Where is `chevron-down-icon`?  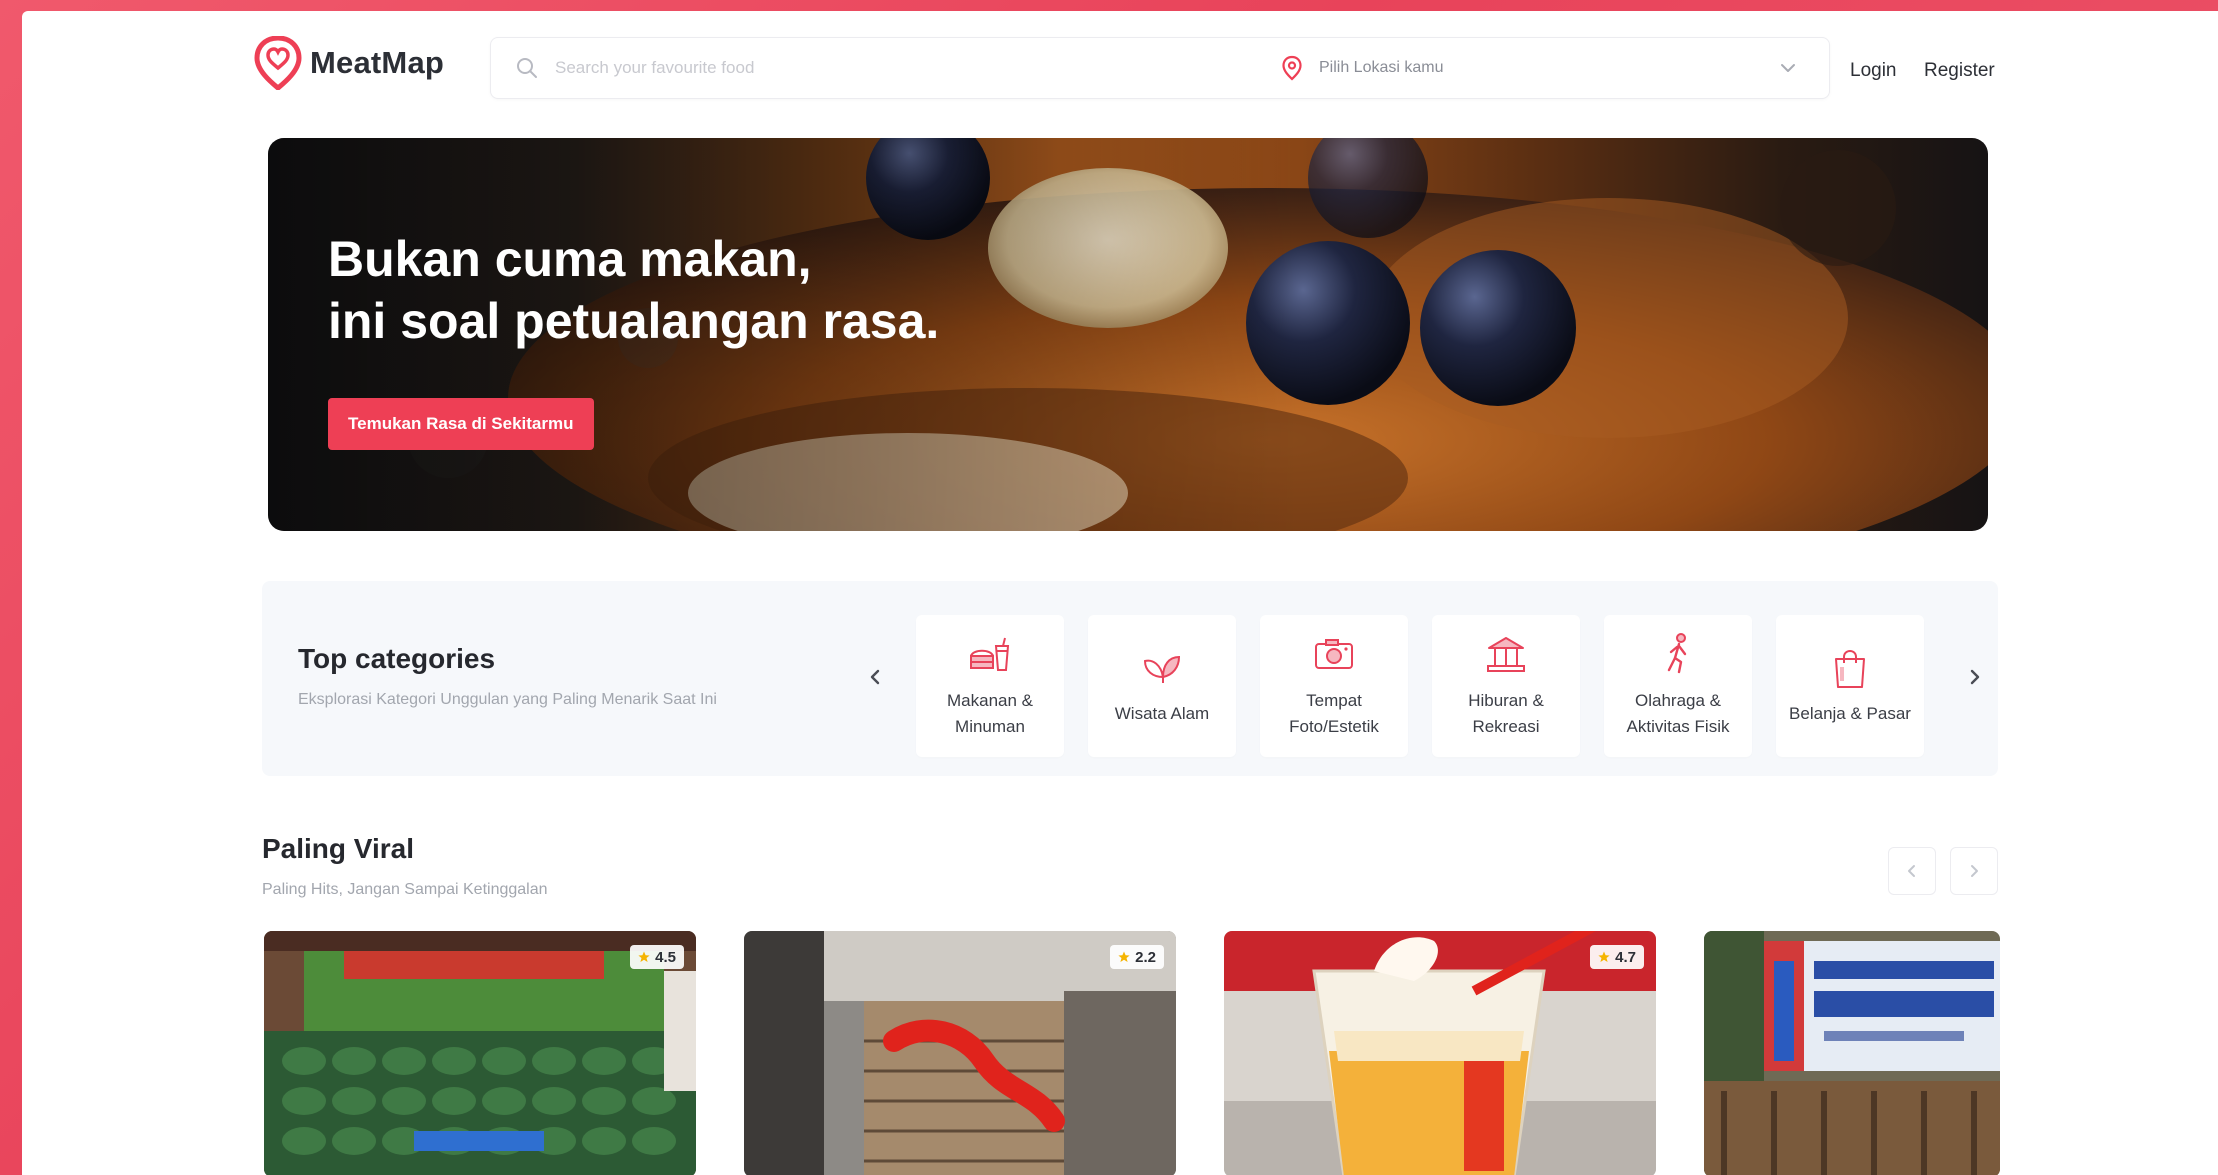
chevron-down-icon is located at coordinates (1788, 68).